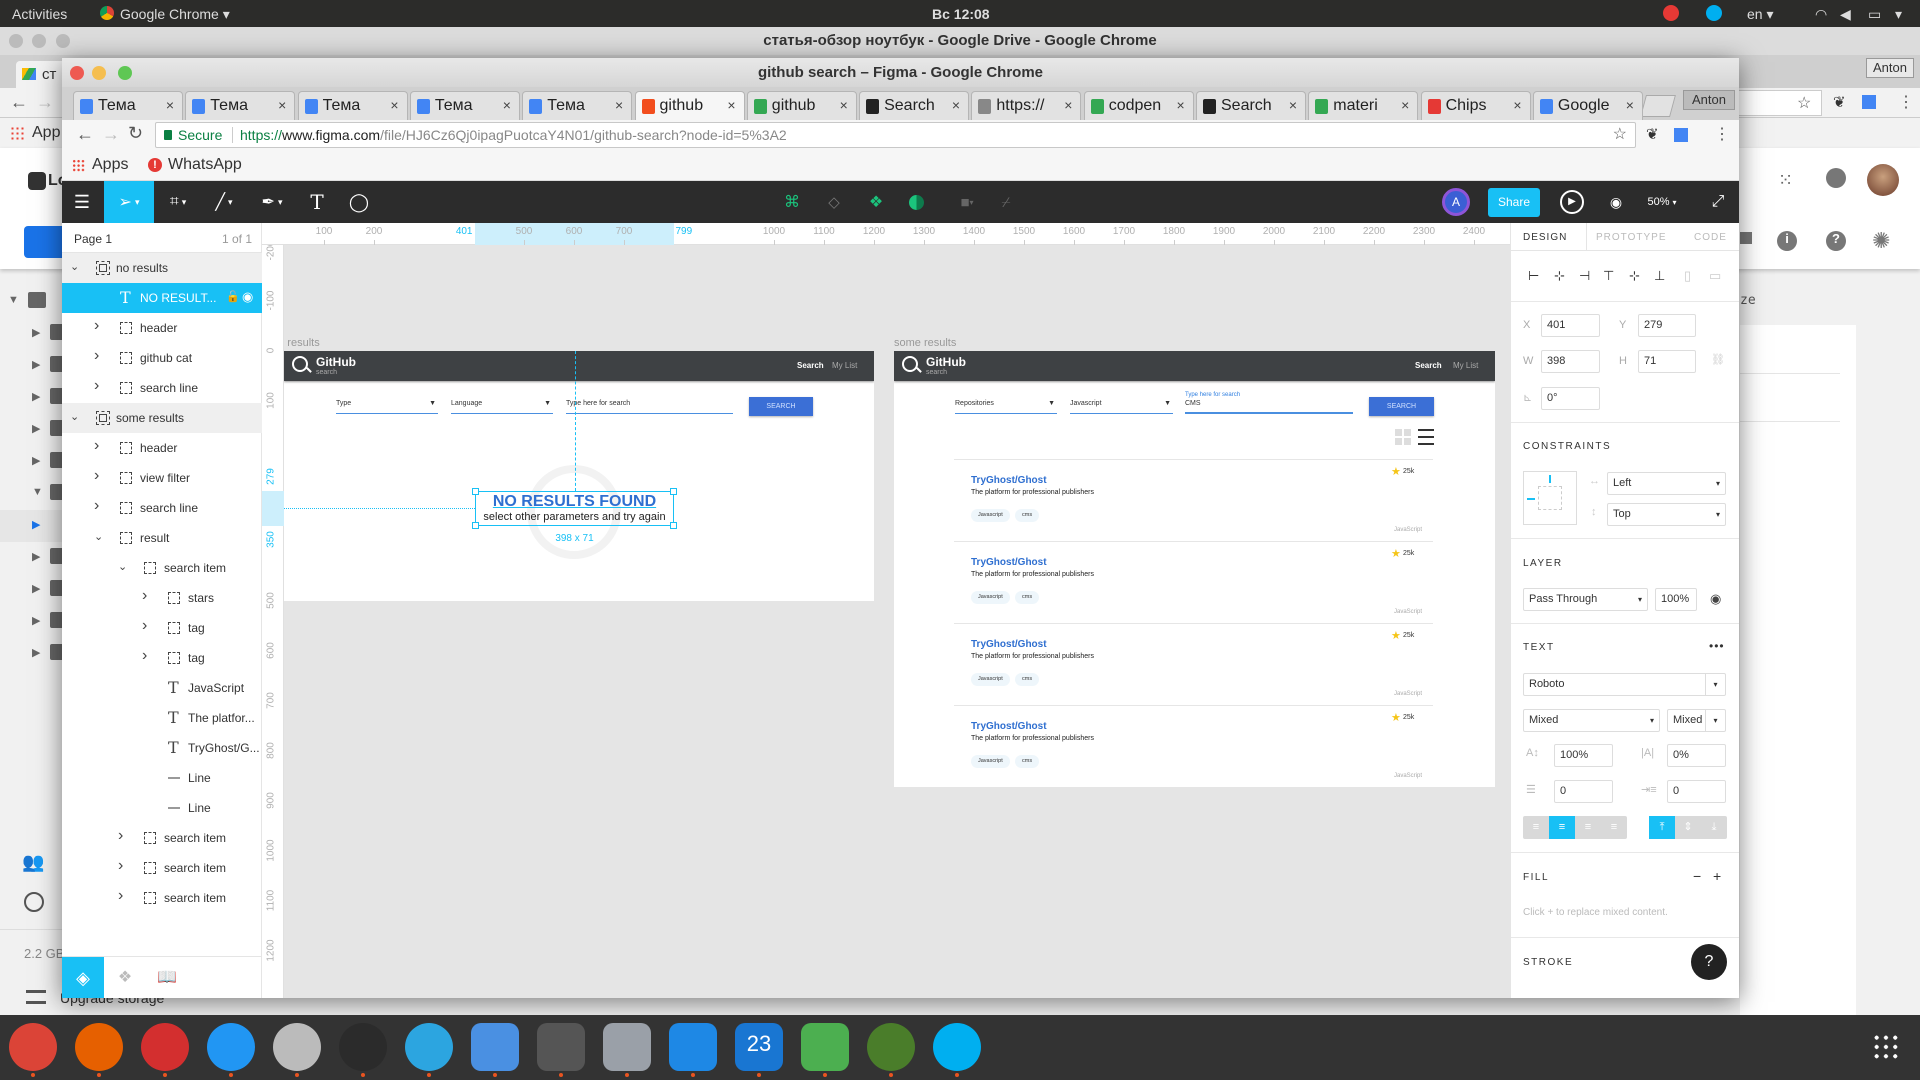  Describe the element at coordinates (914, 105) in the screenshot. I see `tab-7: Search ×` at that location.